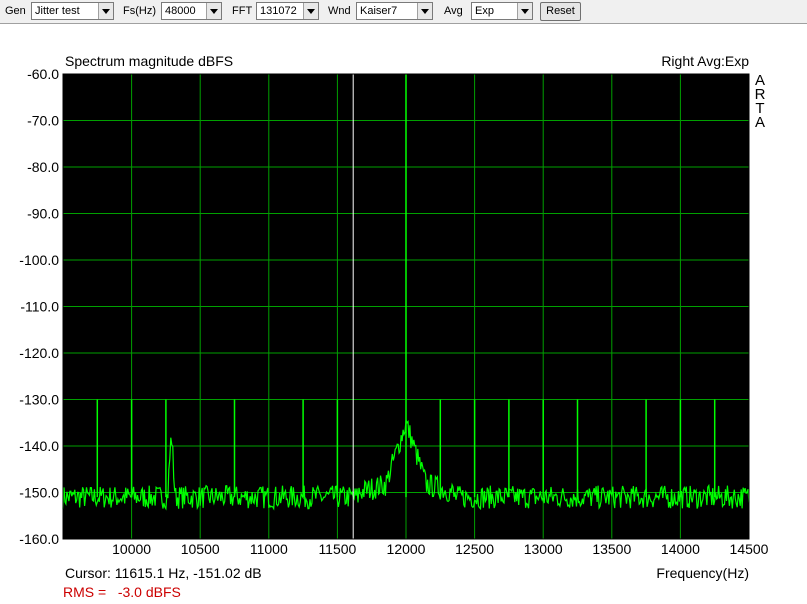 The image size is (807, 604). What do you see at coordinates (39, 493) in the screenshot?
I see `y-tick-label: -150.0` at bounding box center [39, 493].